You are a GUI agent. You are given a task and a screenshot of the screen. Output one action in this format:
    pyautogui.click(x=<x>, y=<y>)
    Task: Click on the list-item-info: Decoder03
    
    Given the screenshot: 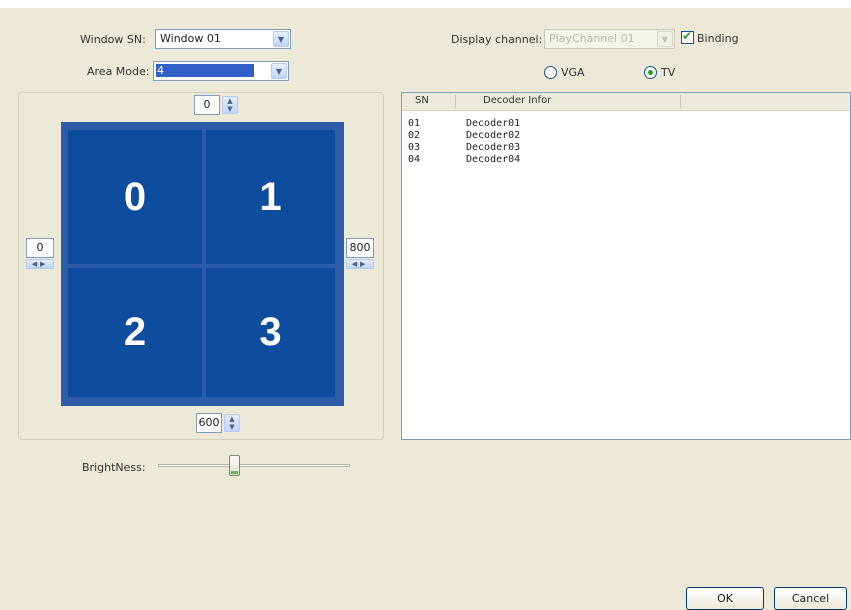 What is the action you would take?
    pyautogui.click(x=493, y=147)
    